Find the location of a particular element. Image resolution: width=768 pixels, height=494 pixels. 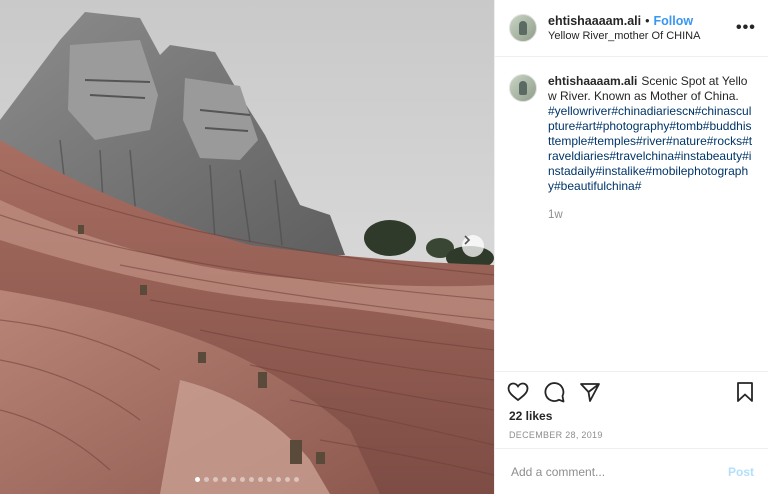

like-button is located at coordinates (518, 392).